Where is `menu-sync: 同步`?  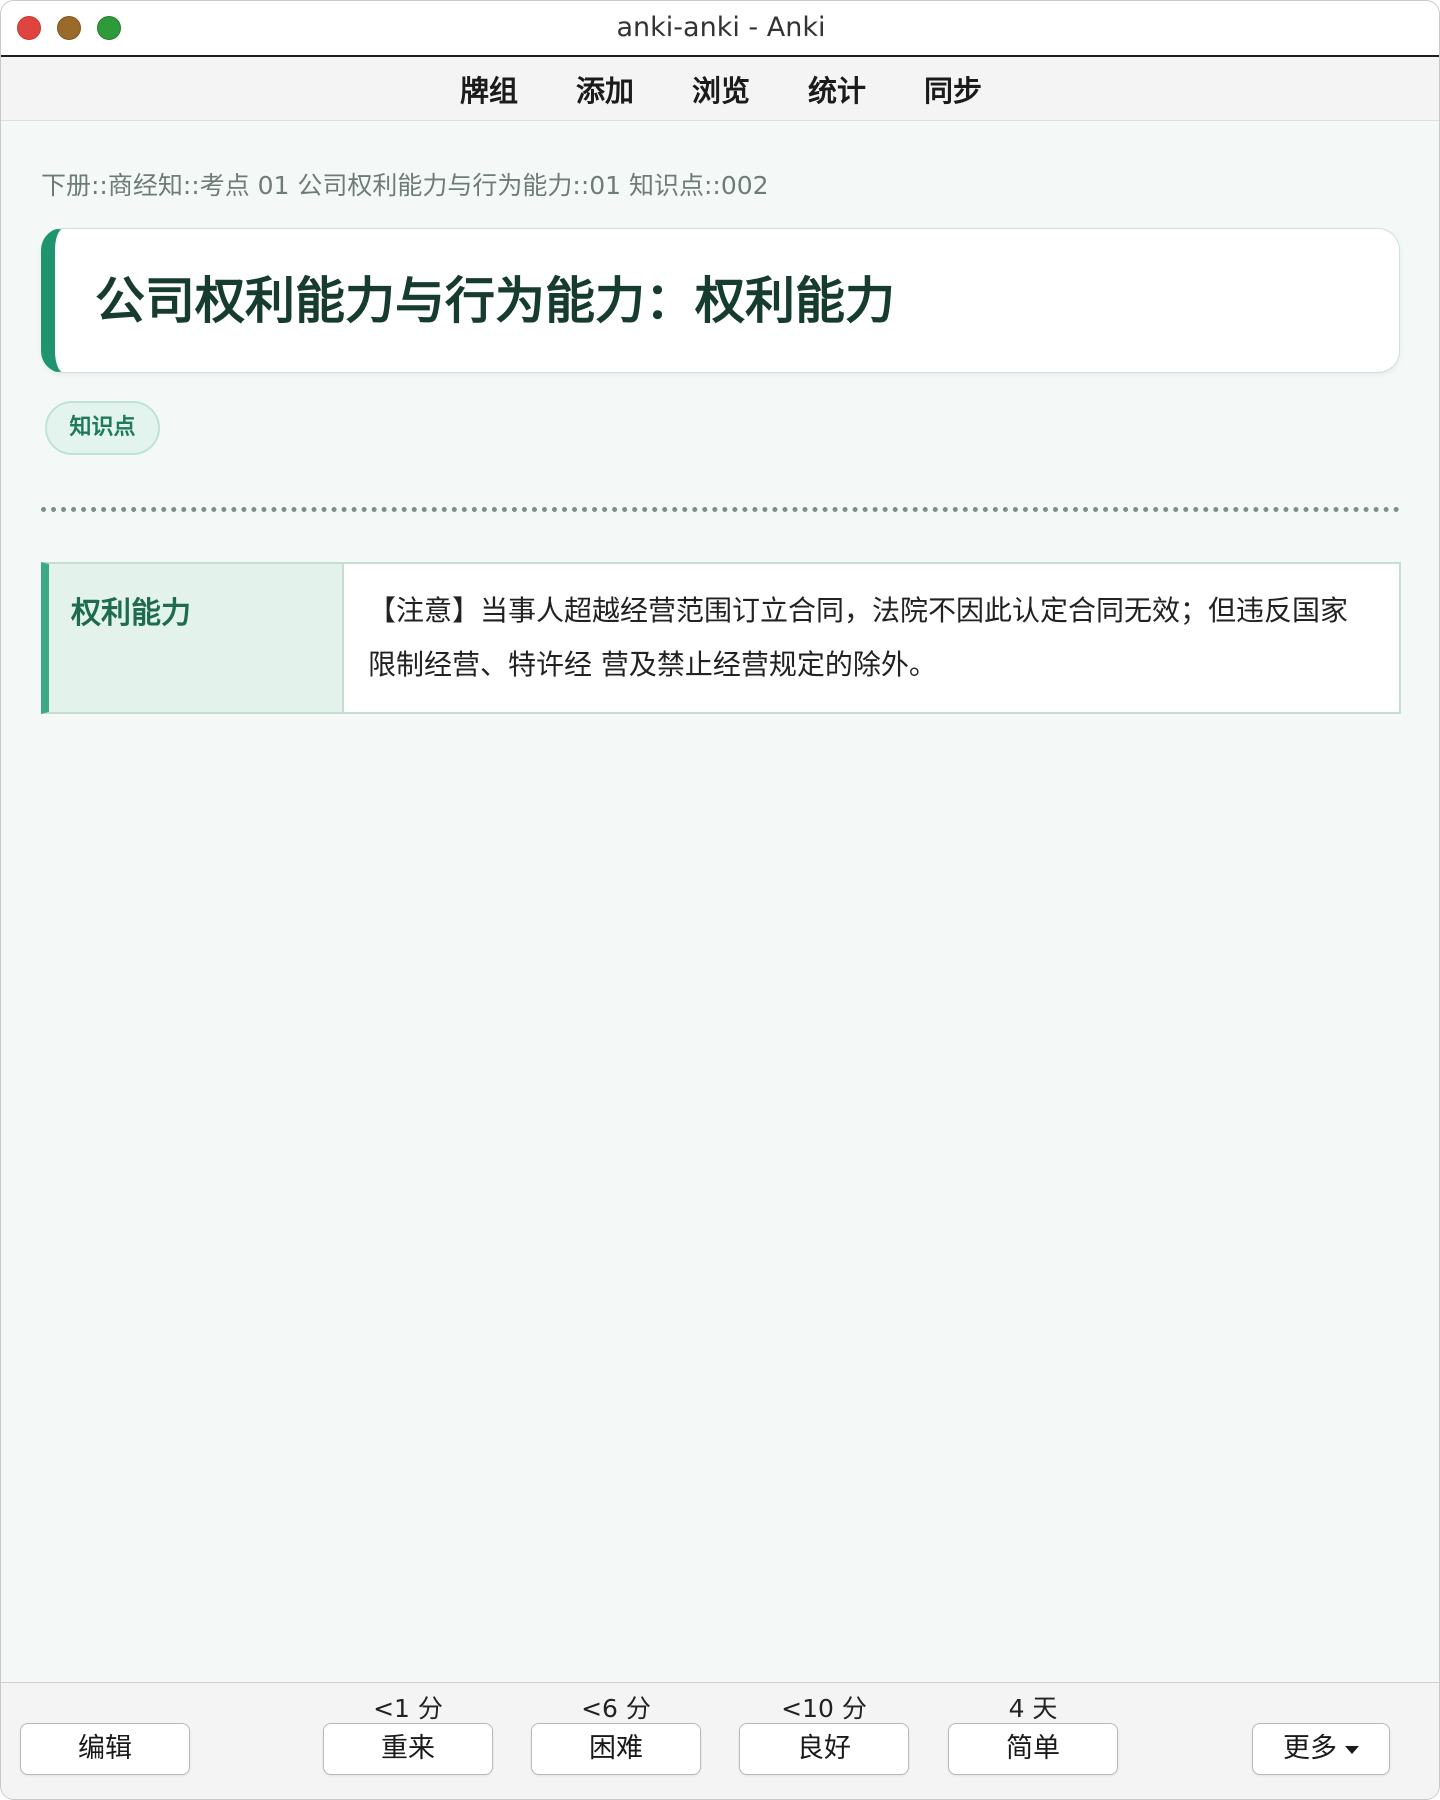
menu-sync: 同步 is located at coordinates (953, 89).